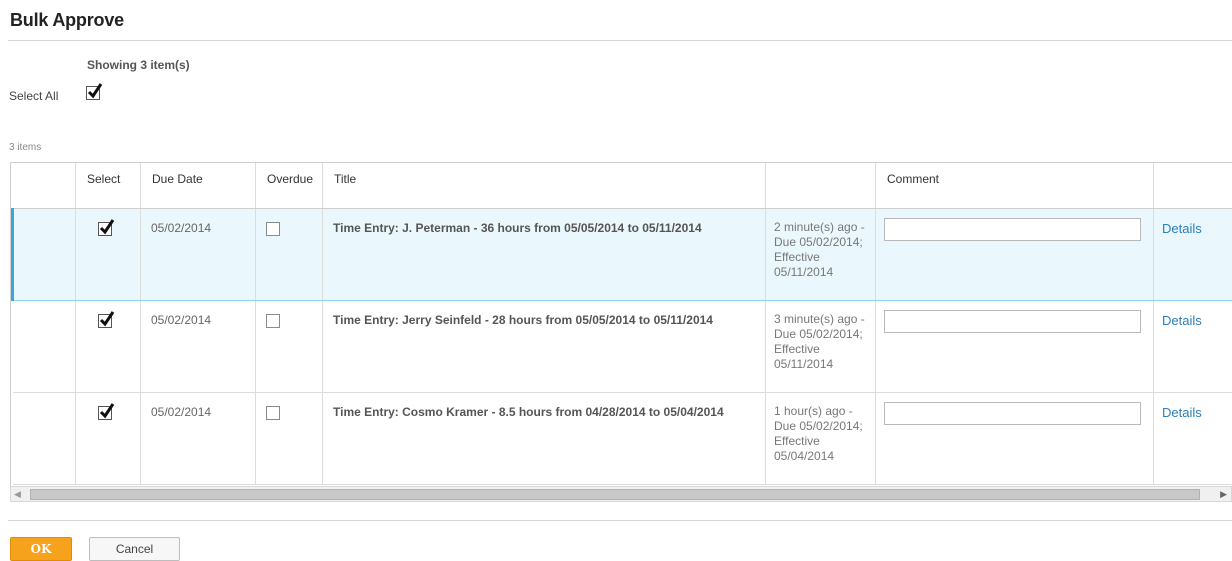  Describe the element at coordinates (134, 549) in the screenshot. I see `cancel-button: Cancel` at that location.